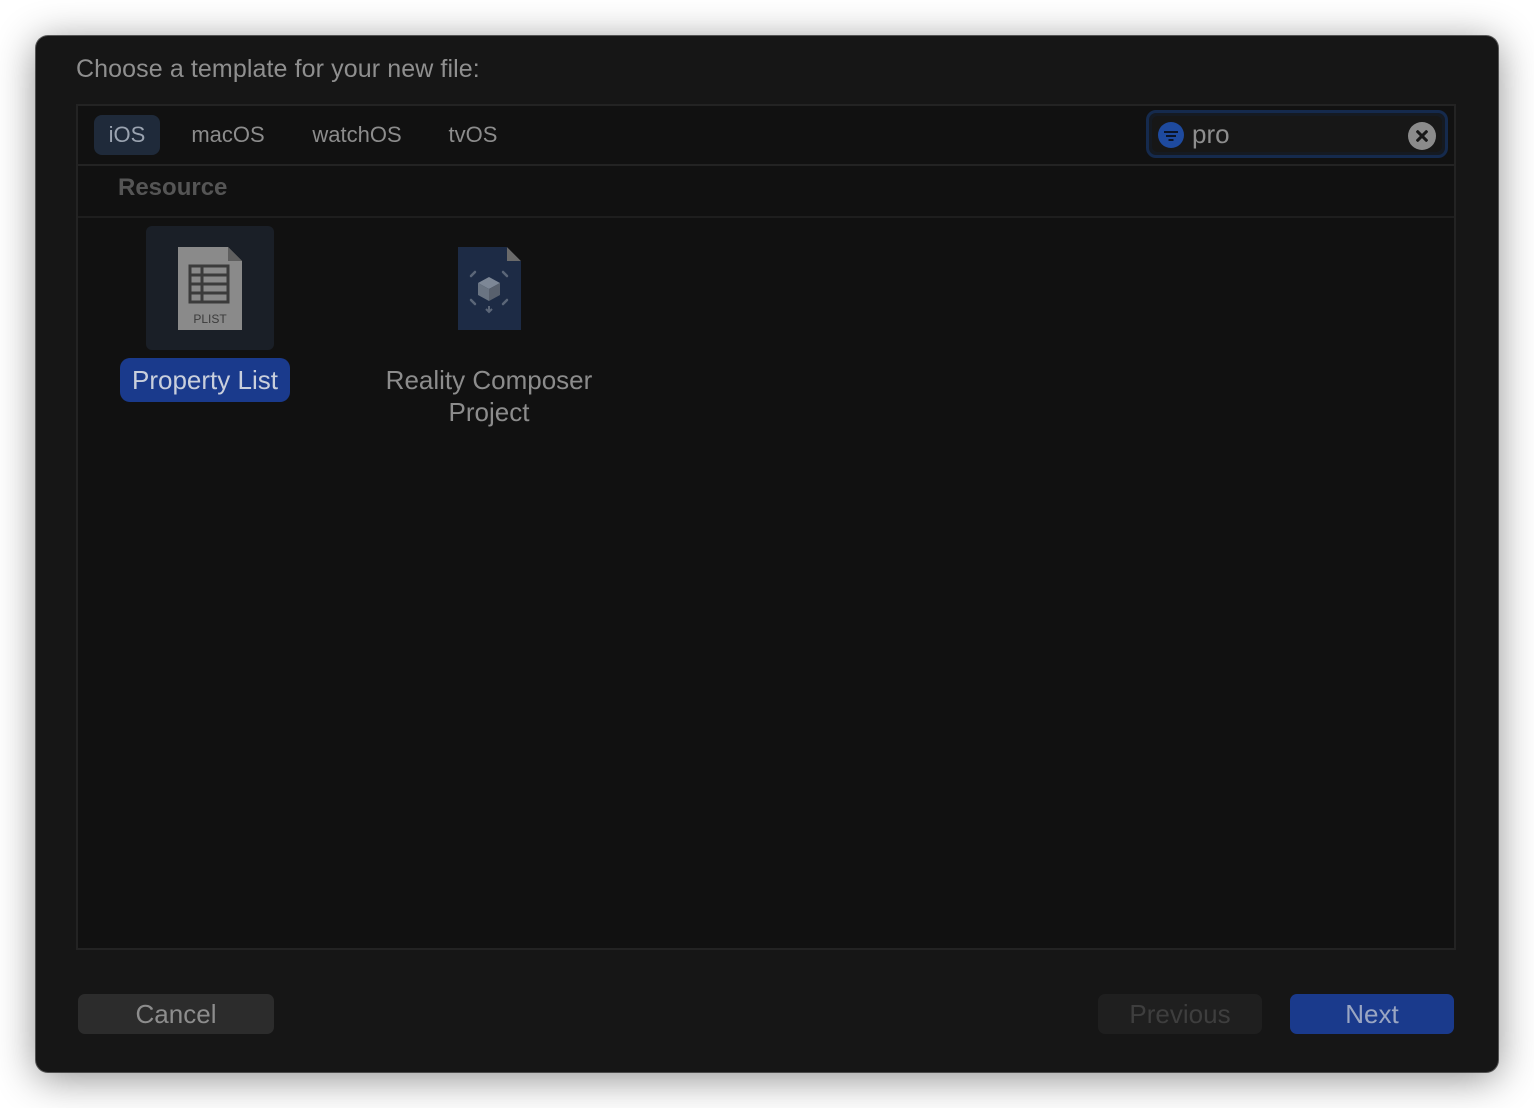  I want to click on previous-button: Previous, so click(1180, 1014).